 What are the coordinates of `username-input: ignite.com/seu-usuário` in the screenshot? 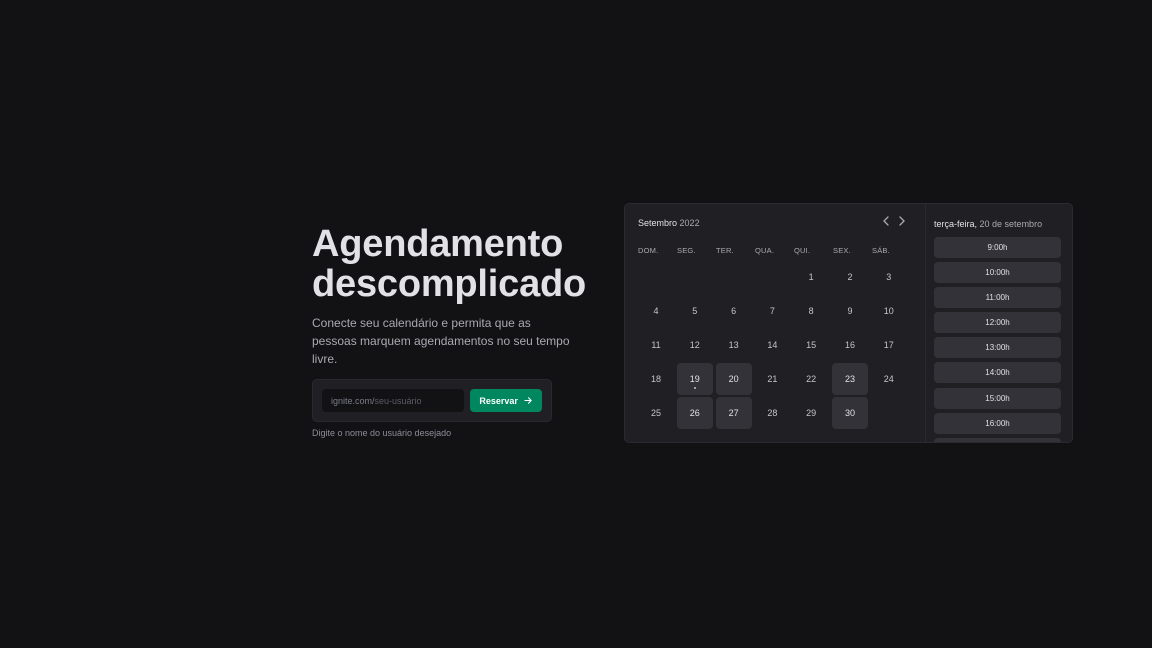 It's located at (393, 400).